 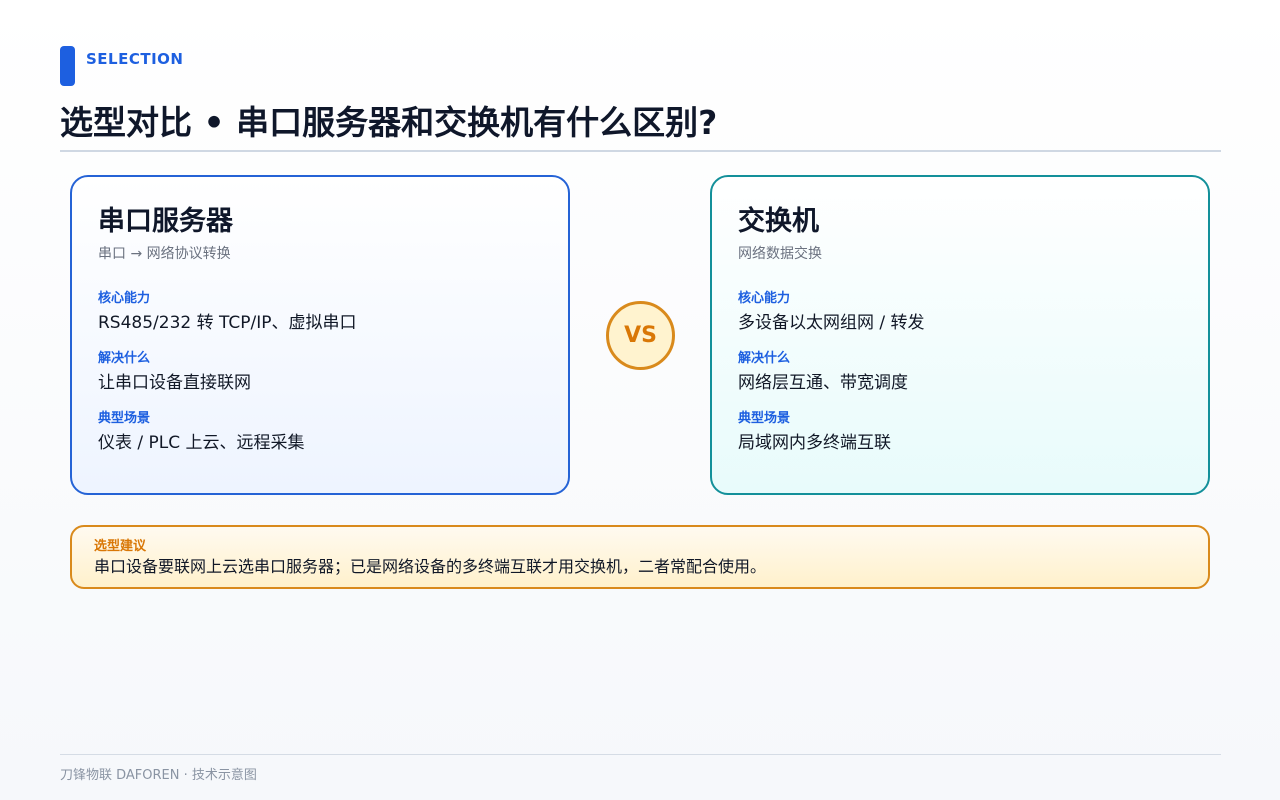 What do you see at coordinates (389, 122) in the screenshot?
I see `page-title: 选型对比 • 串口服务器和交换机有什么区别?` at bounding box center [389, 122].